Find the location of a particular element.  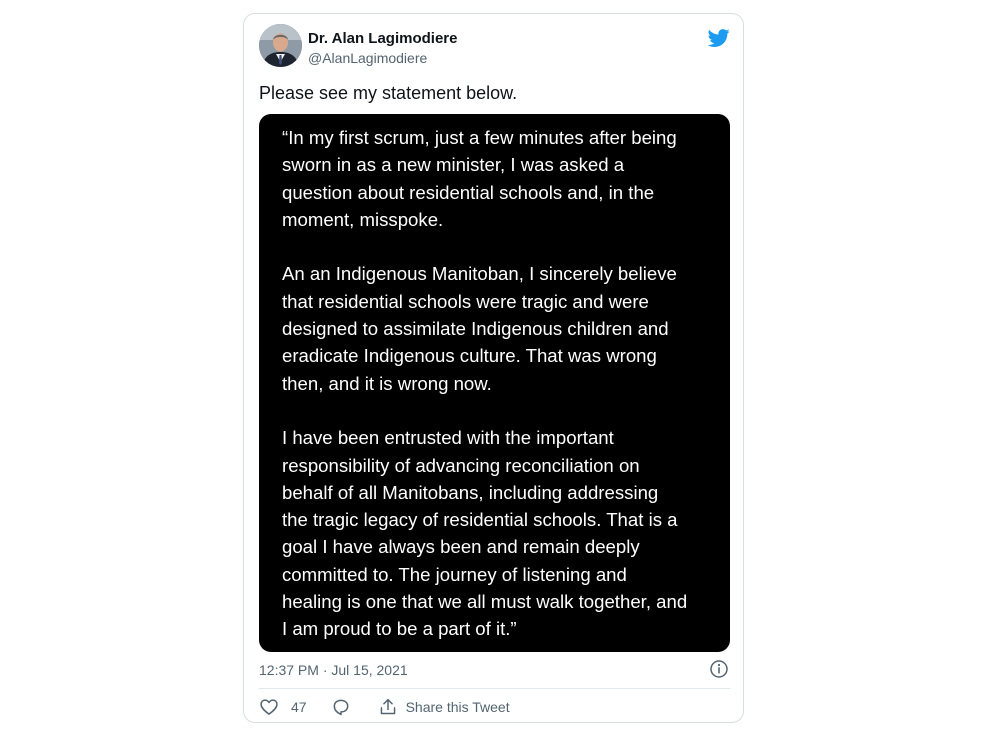

info-icon is located at coordinates (719, 669).